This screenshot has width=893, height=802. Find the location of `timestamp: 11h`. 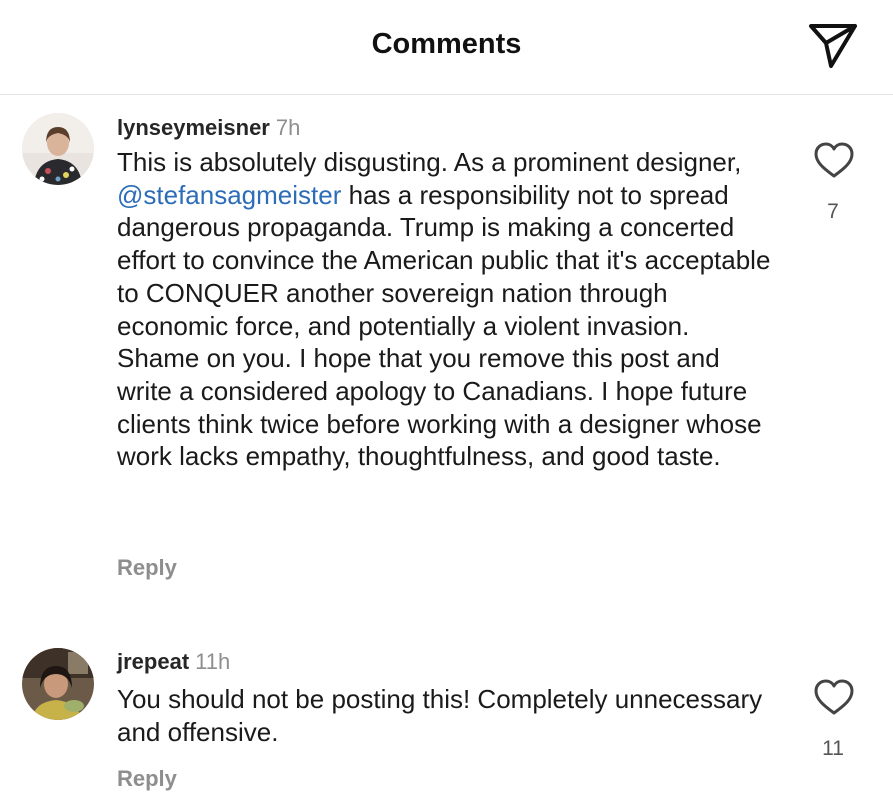

timestamp: 11h is located at coordinates (213, 661).